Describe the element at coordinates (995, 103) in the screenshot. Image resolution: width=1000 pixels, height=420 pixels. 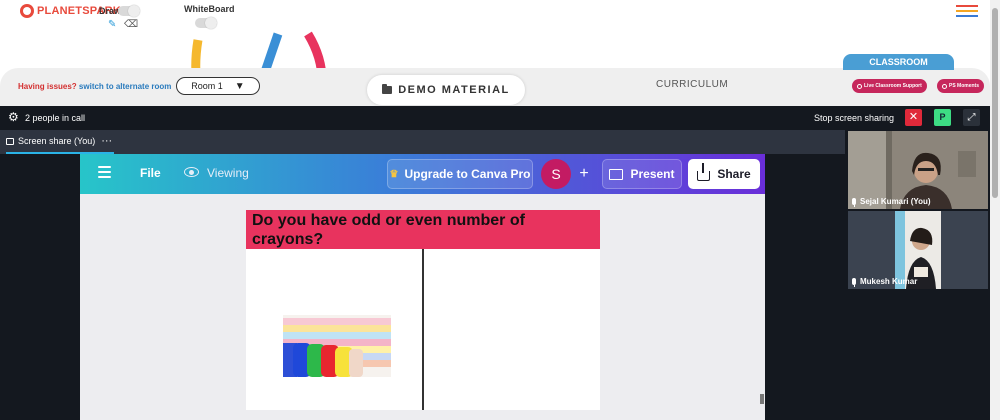
I see `scrollbar-thumb` at that location.